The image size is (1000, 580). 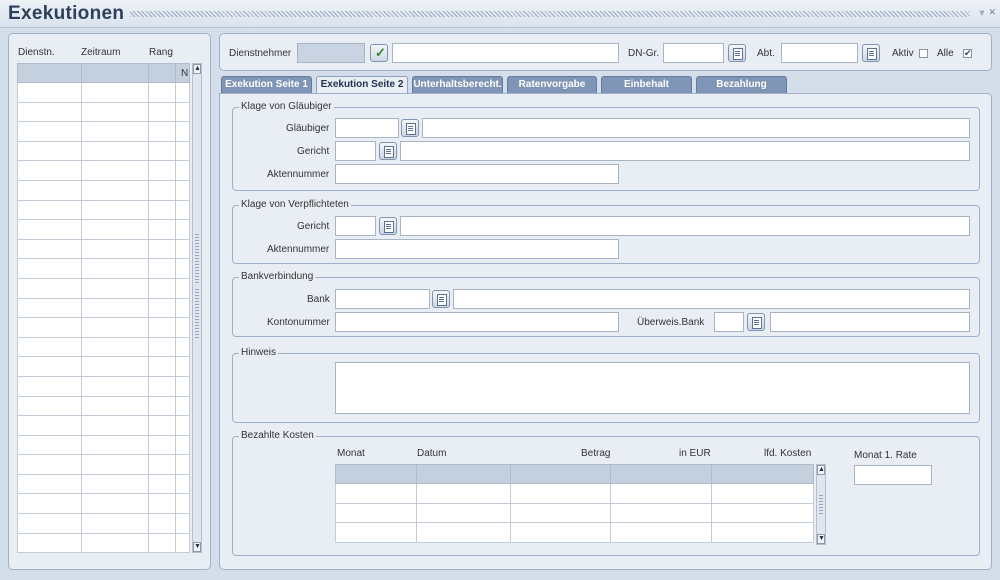 I want to click on dngr-label: DN-Gr., so click(x=644, y=53).